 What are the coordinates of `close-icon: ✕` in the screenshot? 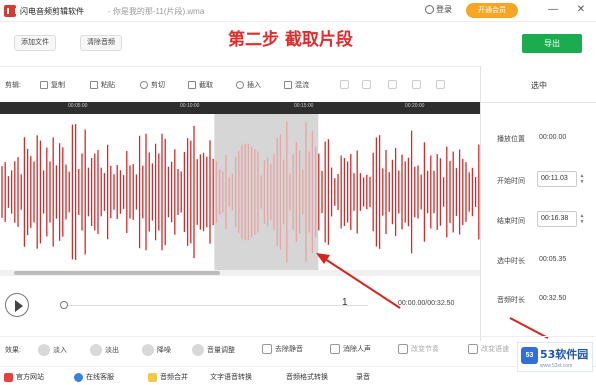 It's located at (581, 10).